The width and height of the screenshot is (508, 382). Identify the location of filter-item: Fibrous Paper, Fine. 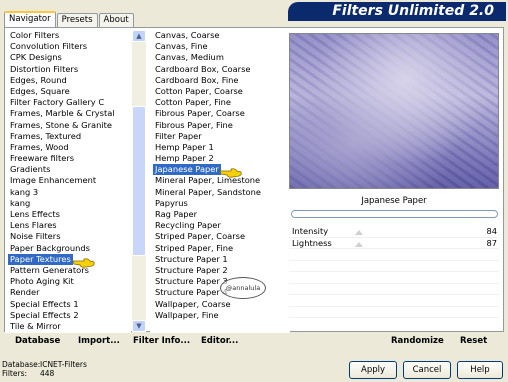
(220, 125).